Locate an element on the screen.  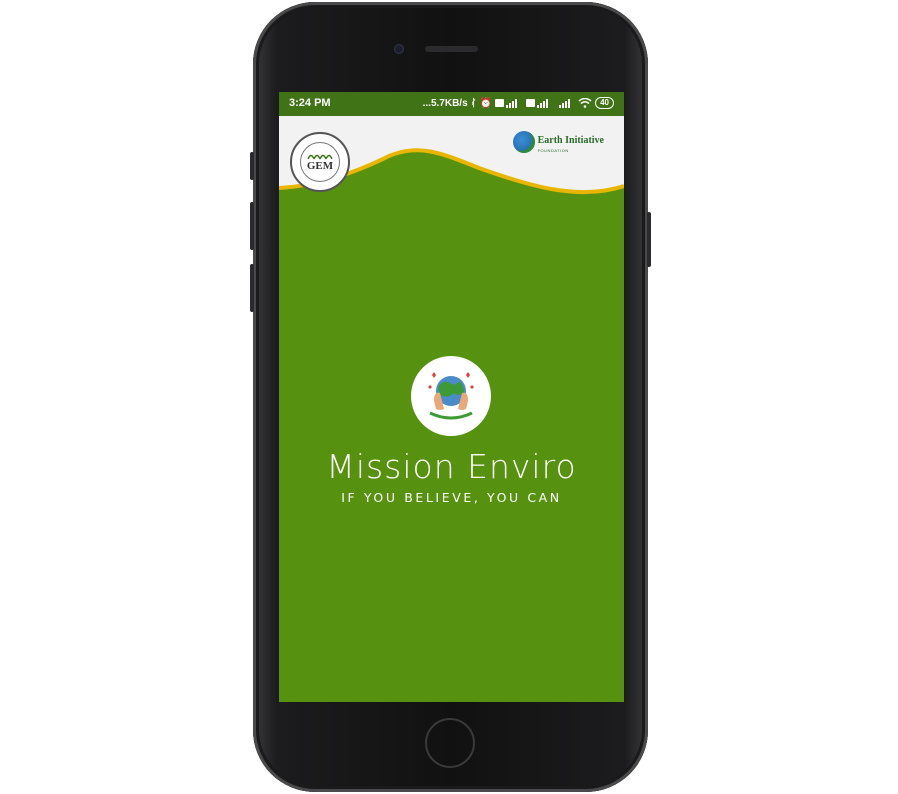
bluetooth-icon: ᚰ is located at coordinates (473, 103).